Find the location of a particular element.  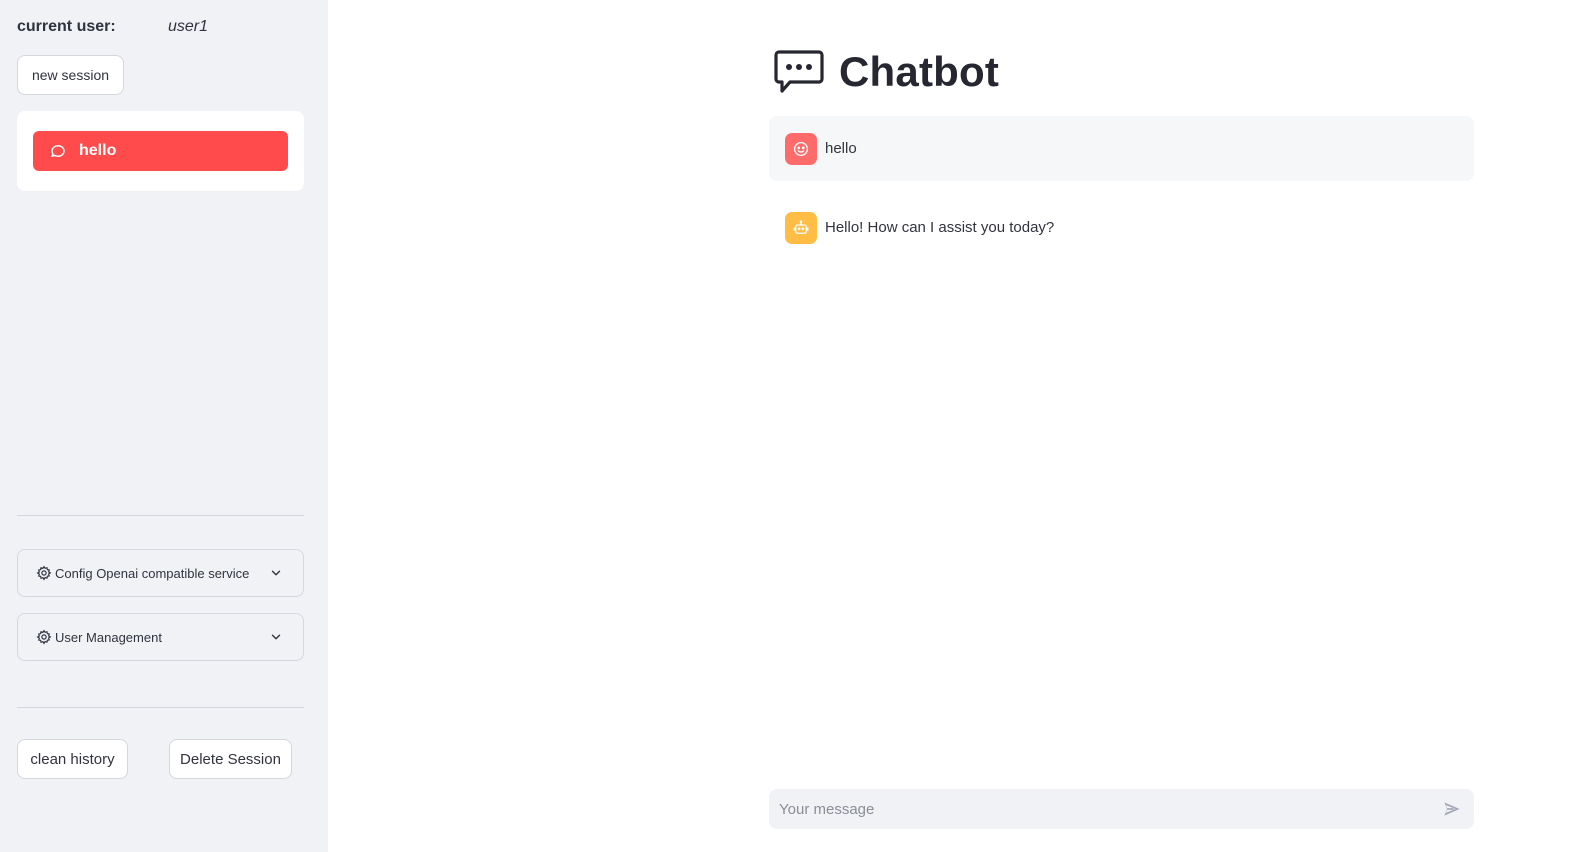

delete-session-button: Delete Session is located at coordinates (230, 759).